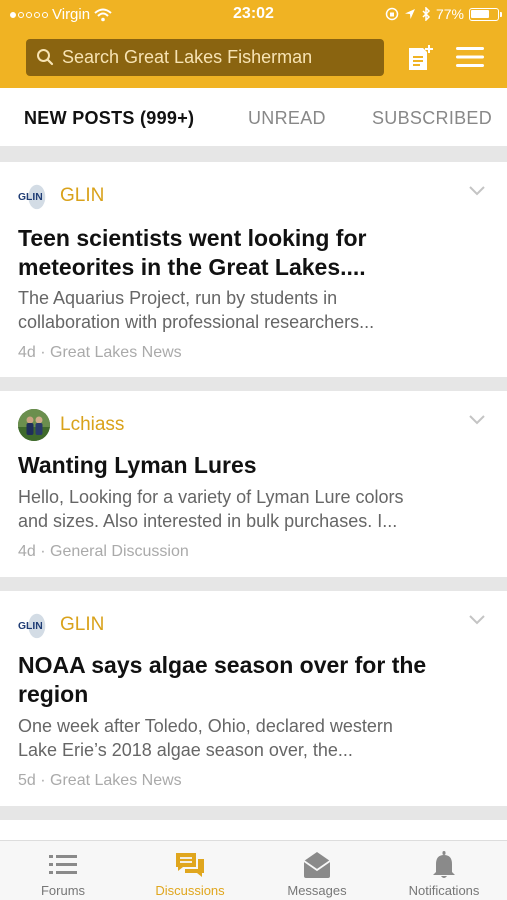 This screenshot has height=900, width=507. I want to click on post-author-row: Lchiass, so click(71, 425).